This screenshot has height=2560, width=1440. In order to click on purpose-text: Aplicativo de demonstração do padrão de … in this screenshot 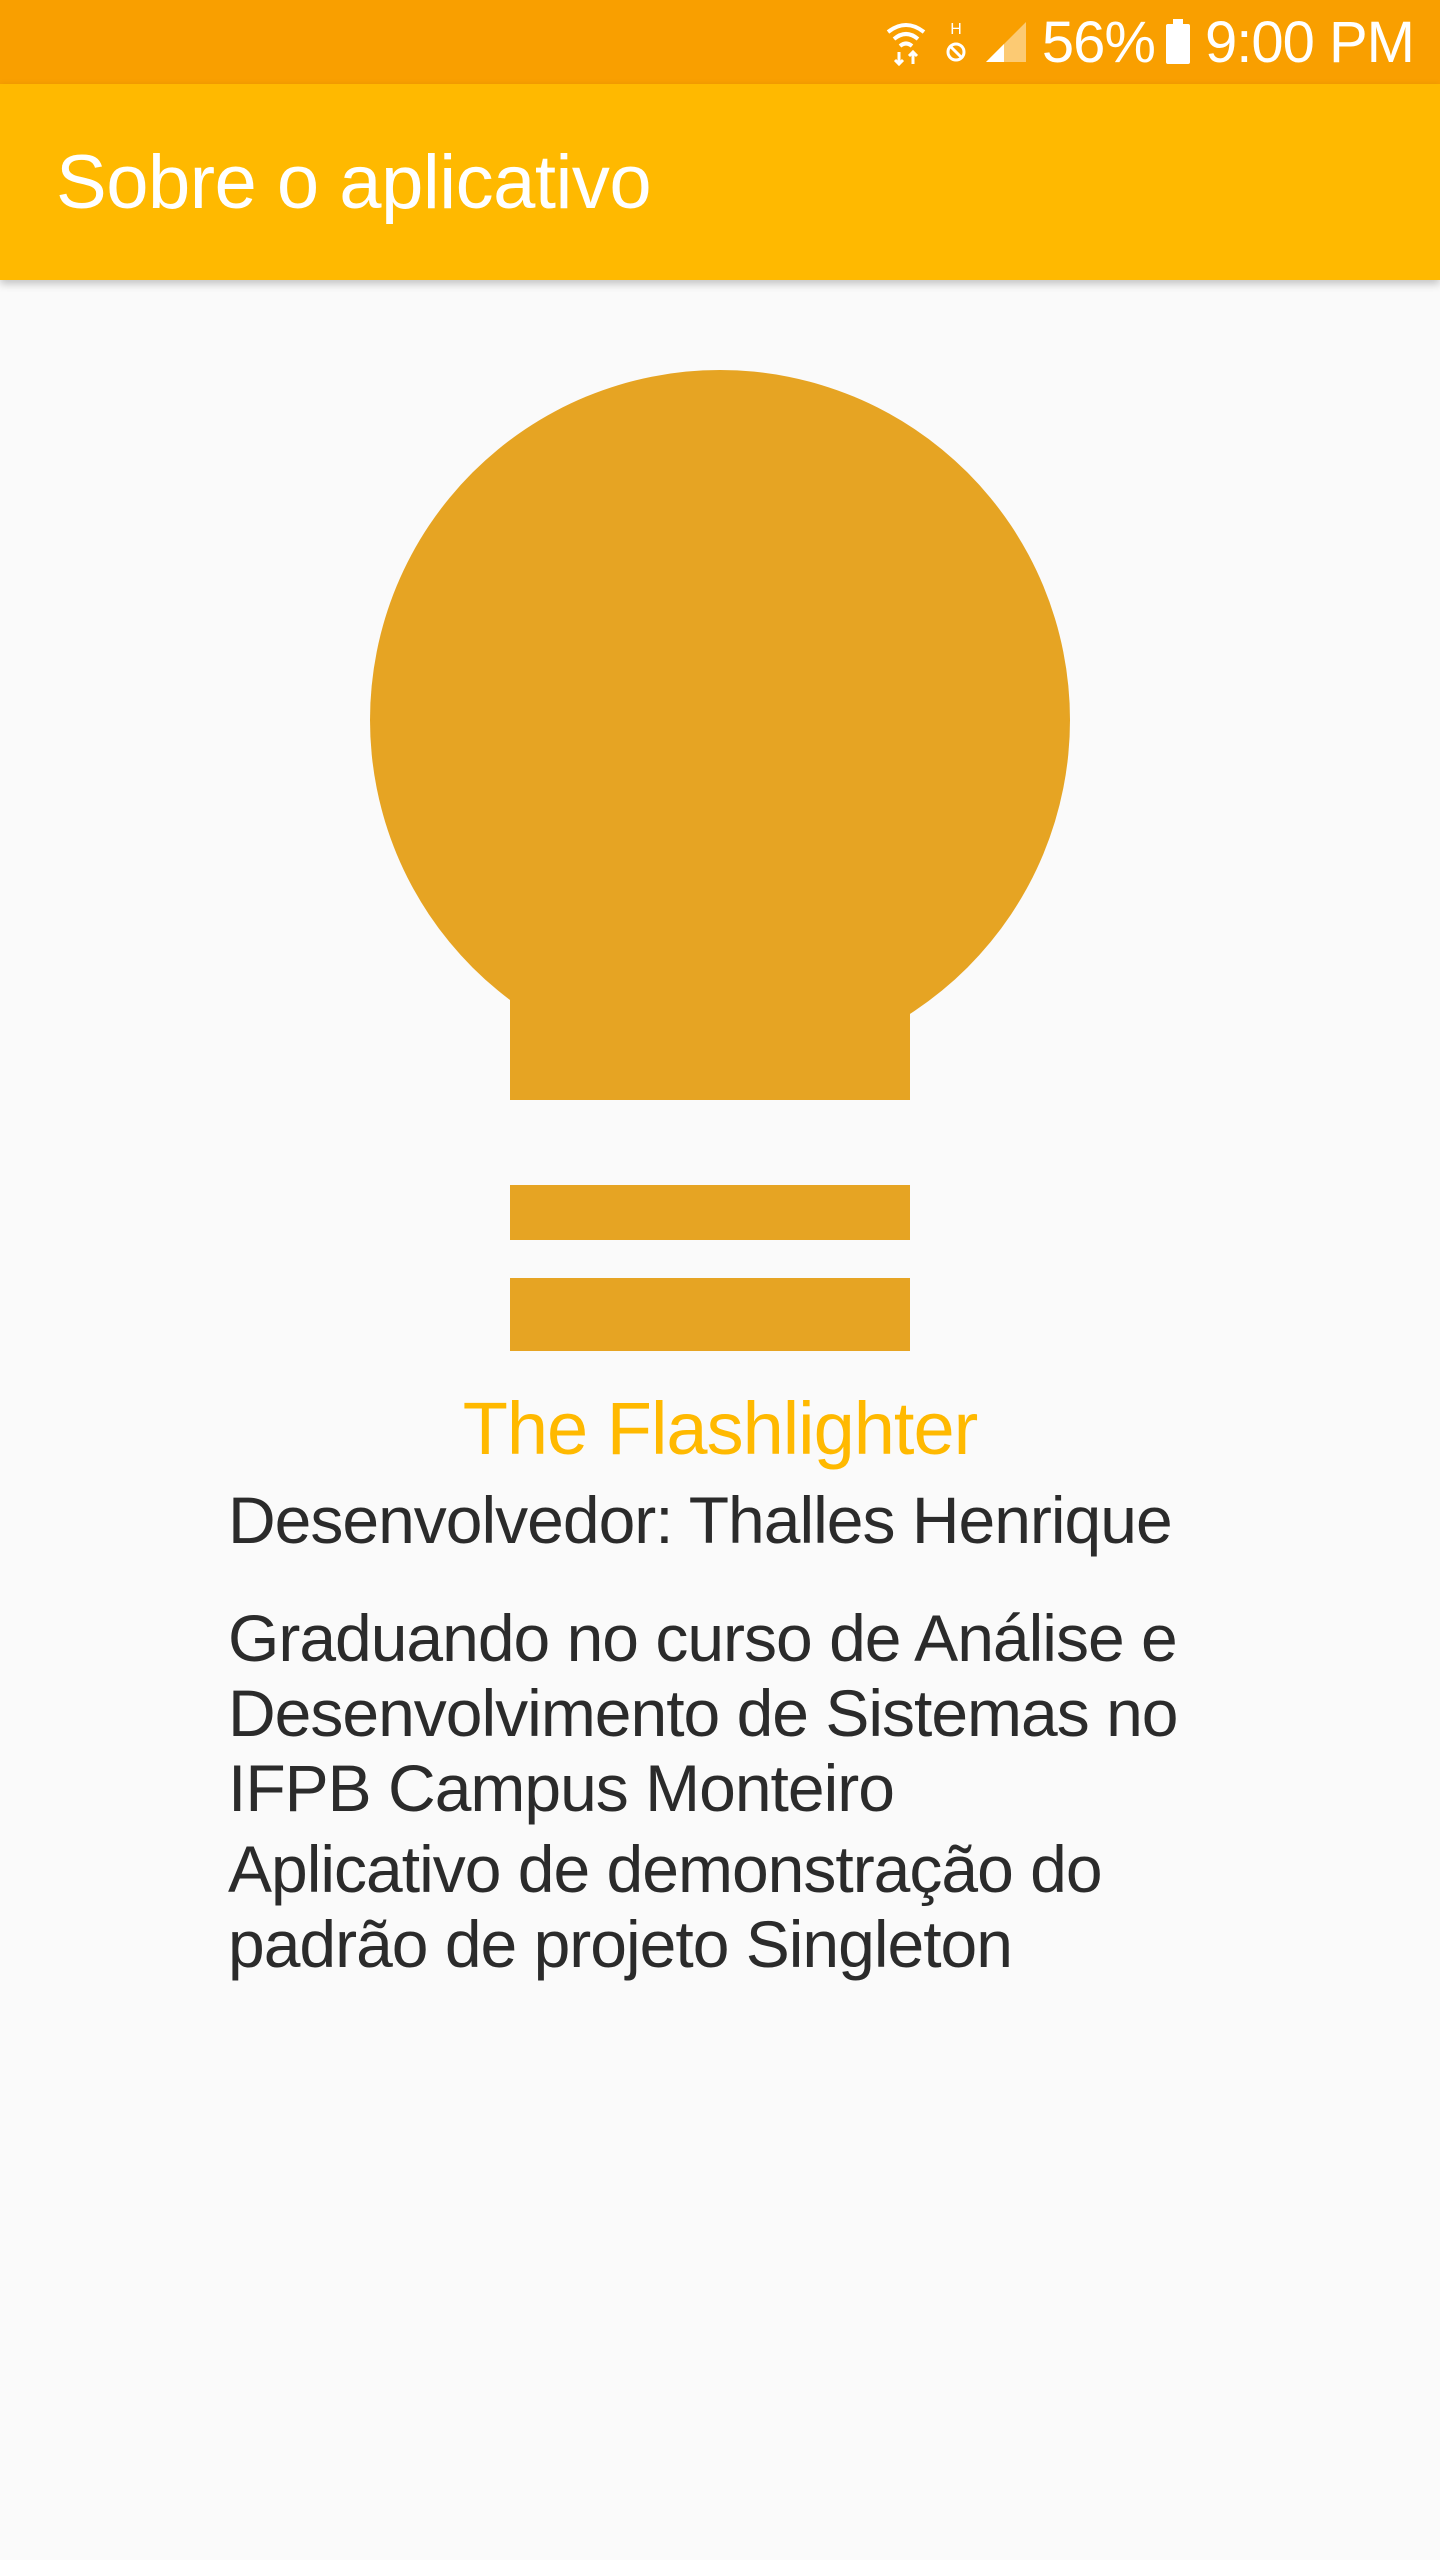, I will do `click(665, 1906)`.